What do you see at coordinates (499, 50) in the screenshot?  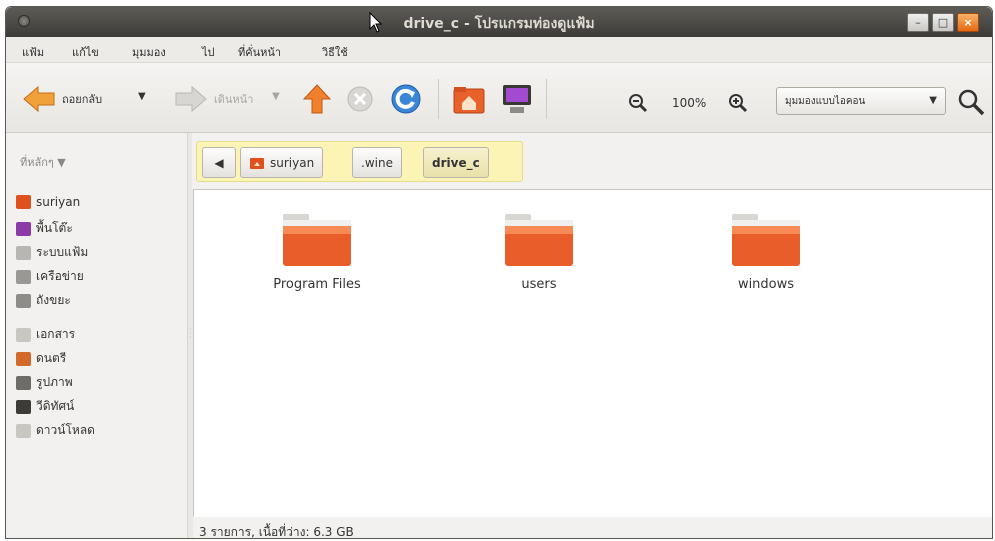 I see `menu-bar: แฟ้ม แก้ไข มุมมอง ไป ที่คั่นหน้า วิธีใช้` at bounding box center [499, 50].